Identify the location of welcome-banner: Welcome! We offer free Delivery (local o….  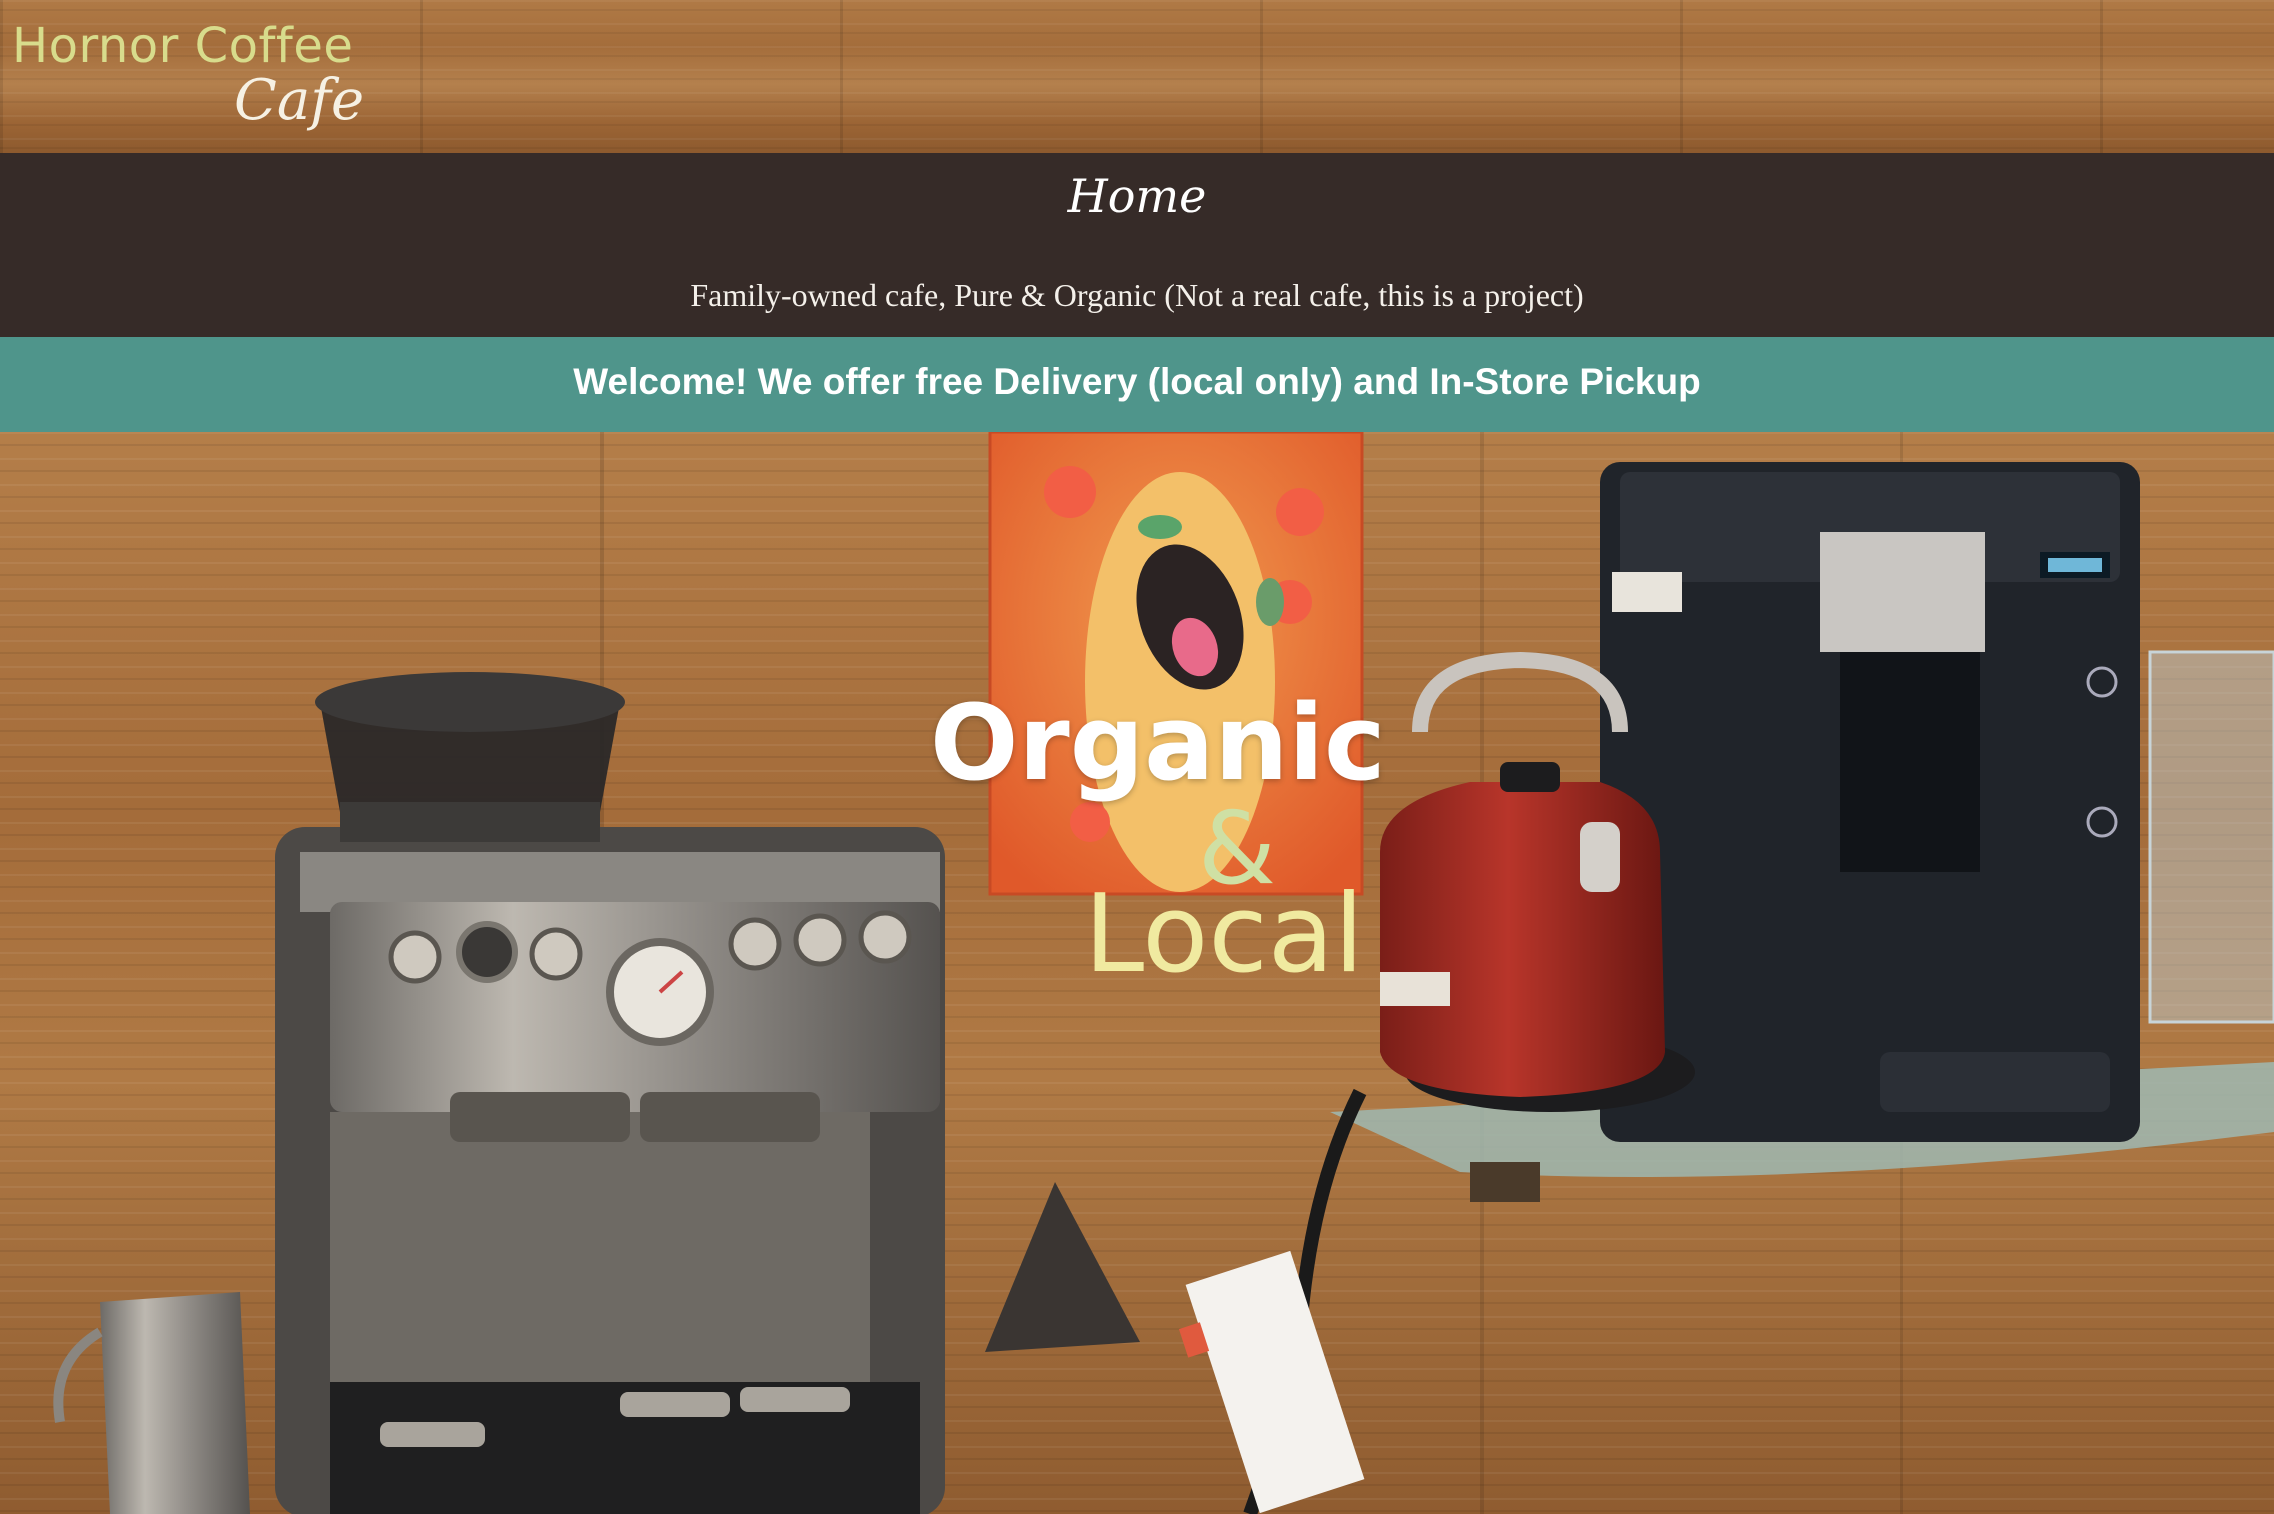
(1137, 384).